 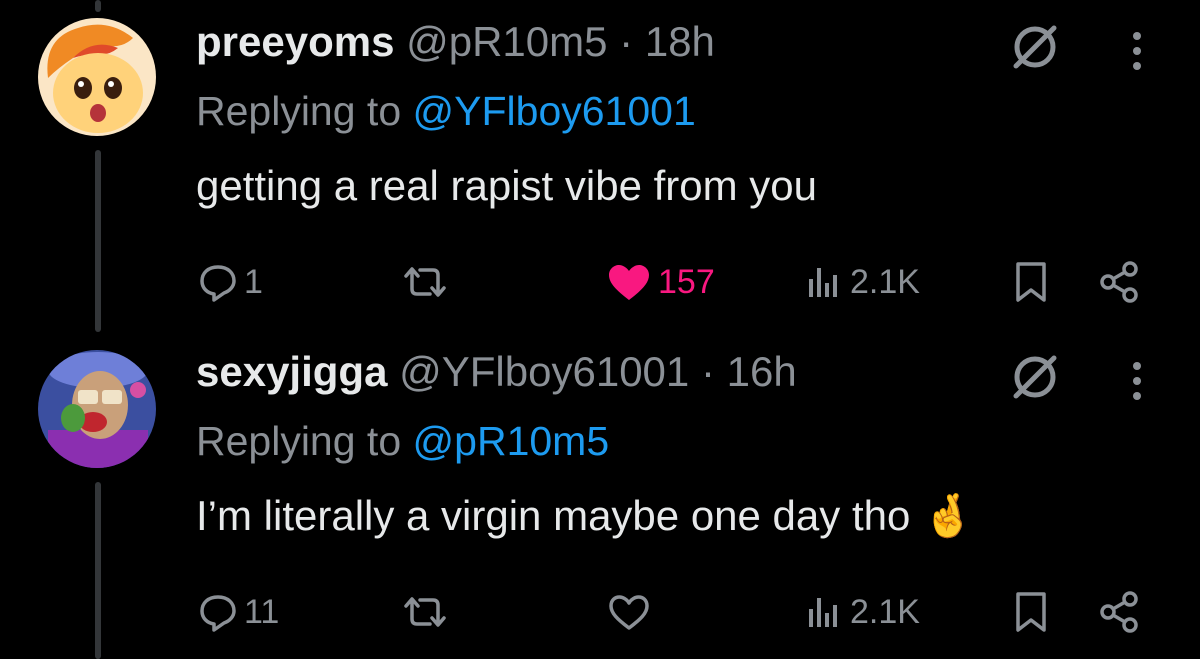 I want to click on reply-count: 11, so click(x=262, y=611).